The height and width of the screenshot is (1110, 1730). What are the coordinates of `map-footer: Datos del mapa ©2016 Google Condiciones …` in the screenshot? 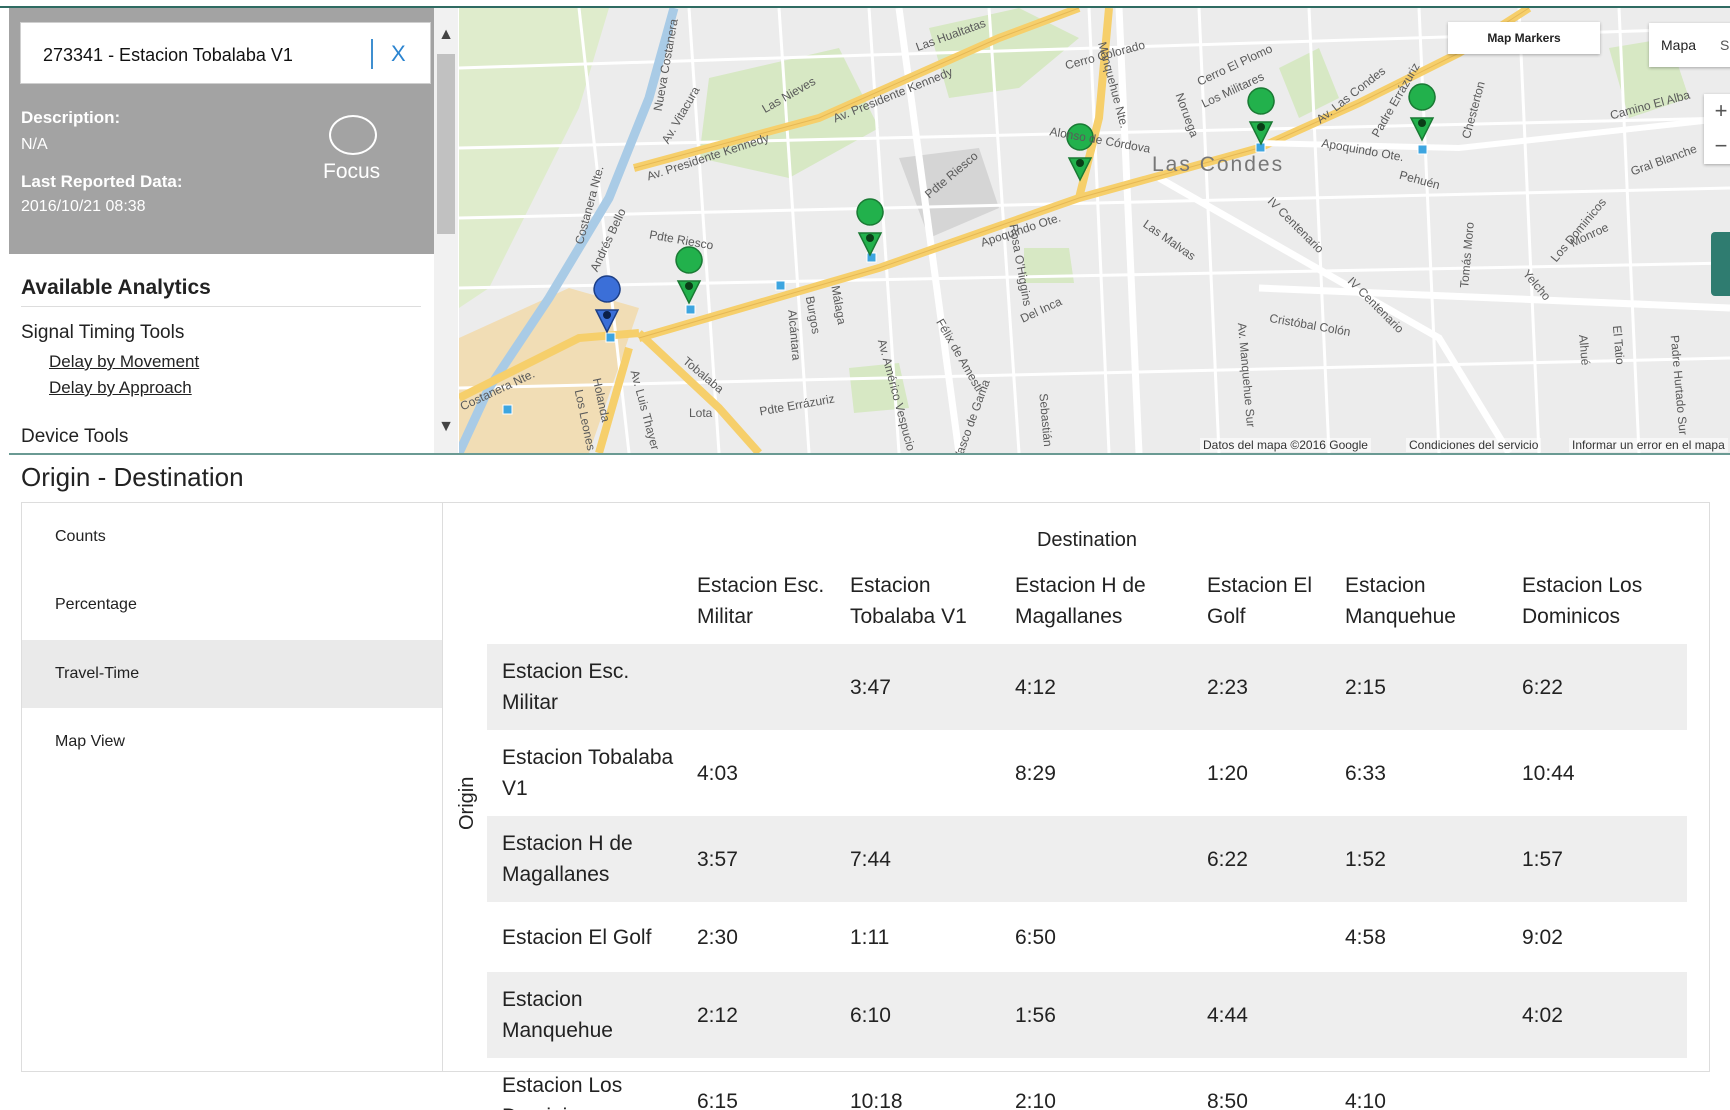 It's located at (1094, 444).